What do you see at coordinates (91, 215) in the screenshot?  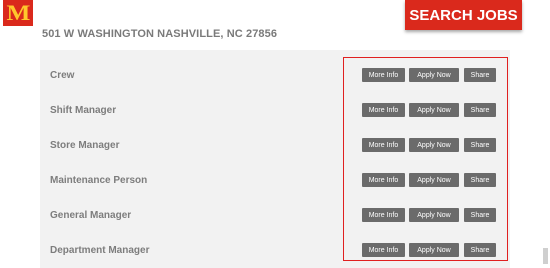 I see `job-title: General Manager` at bounding box center [91, 215].